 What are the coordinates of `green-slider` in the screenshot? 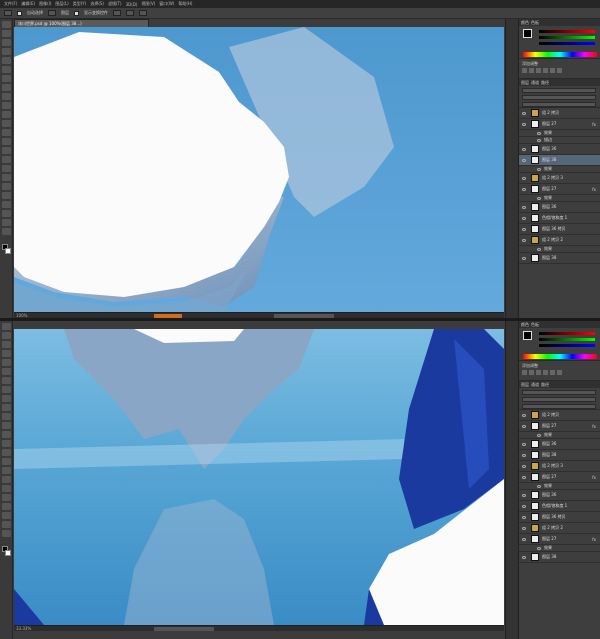 It's located at (567, 339).